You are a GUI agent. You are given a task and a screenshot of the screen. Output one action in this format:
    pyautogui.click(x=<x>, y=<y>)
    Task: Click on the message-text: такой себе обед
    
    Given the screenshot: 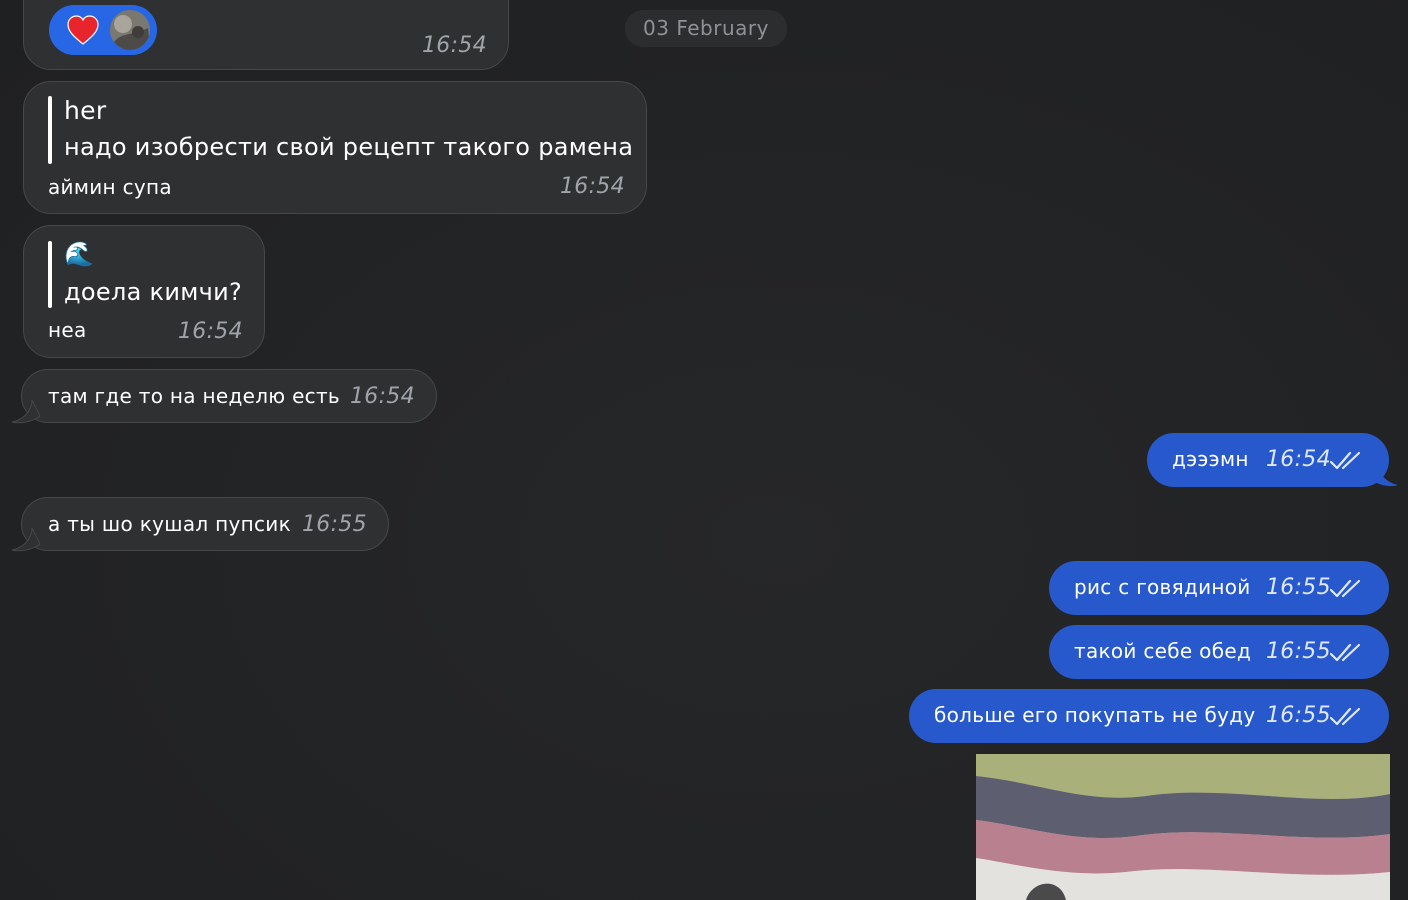 What is the action you would take?
    pyautogui.click(x=1163, y=651)
    